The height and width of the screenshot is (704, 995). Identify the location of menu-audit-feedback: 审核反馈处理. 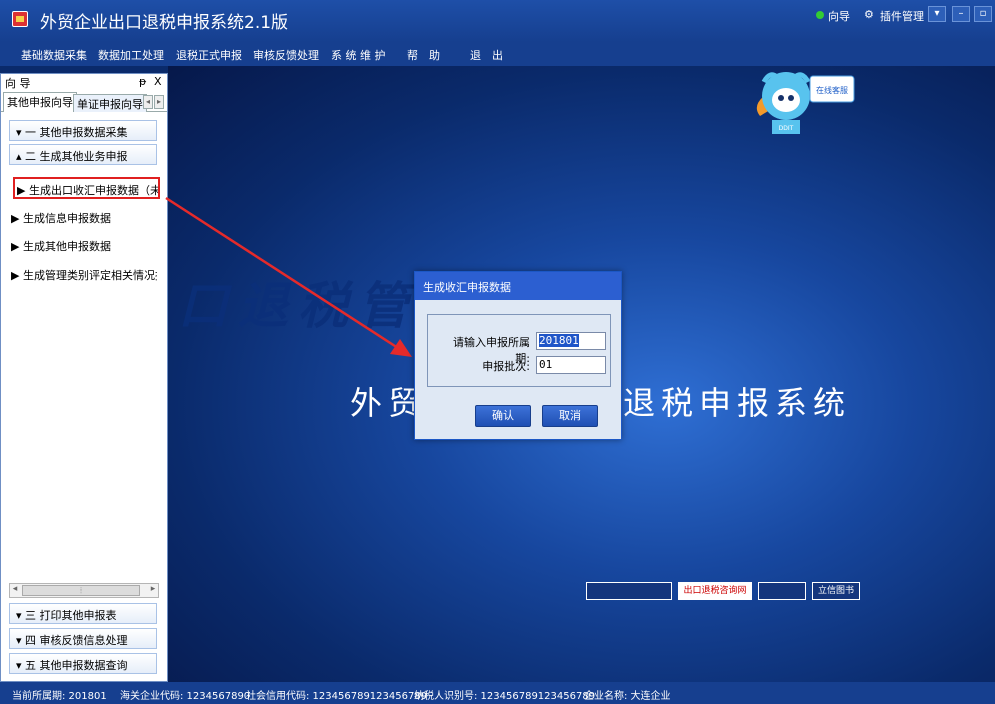
(286, 55).